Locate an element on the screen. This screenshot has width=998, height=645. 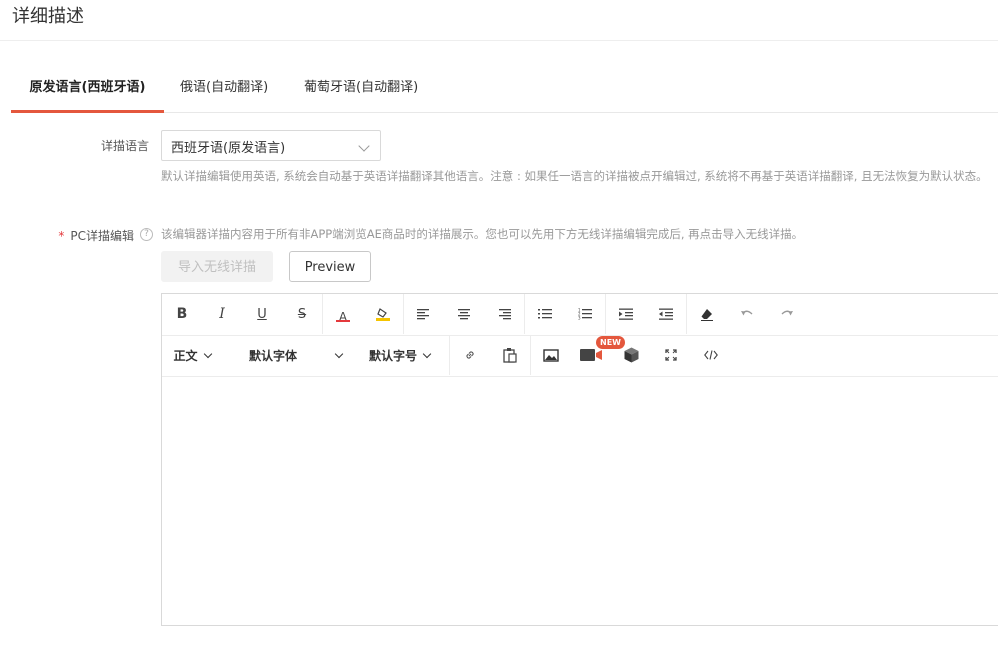
underline-icon: U is located at coordinates (262, 314).